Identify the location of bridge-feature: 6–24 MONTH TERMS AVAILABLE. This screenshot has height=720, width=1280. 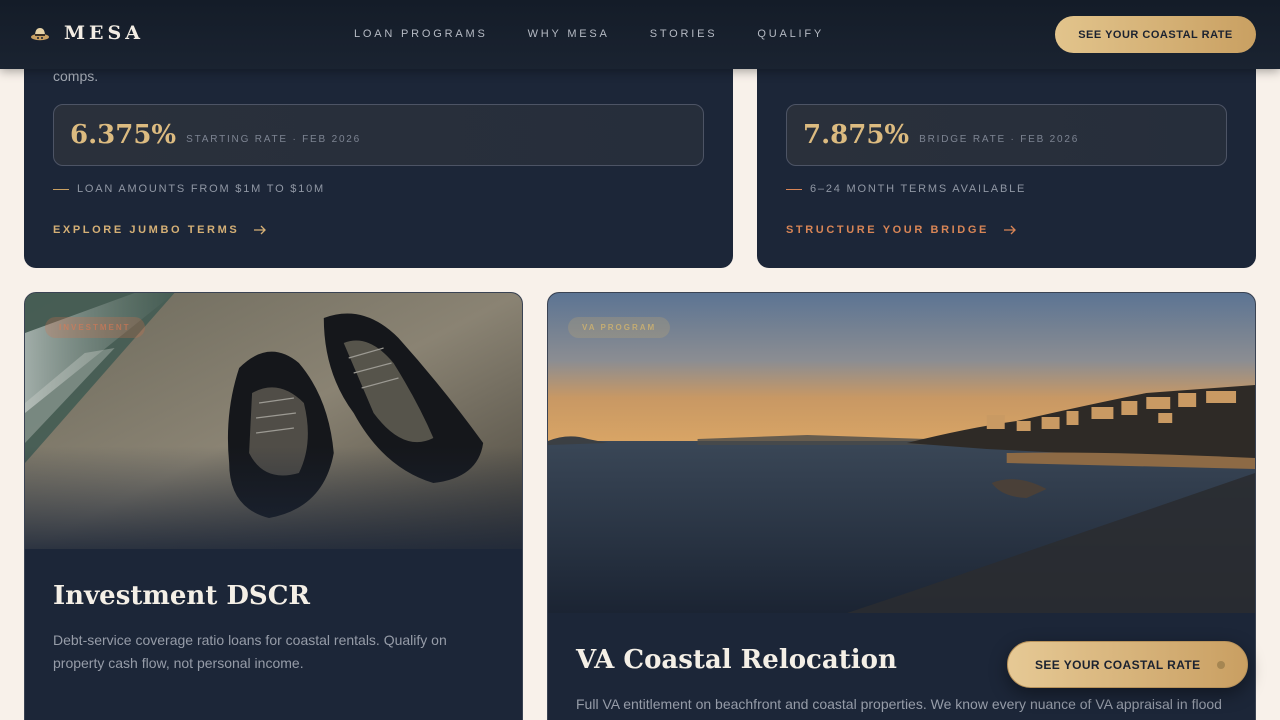
(906, 189).